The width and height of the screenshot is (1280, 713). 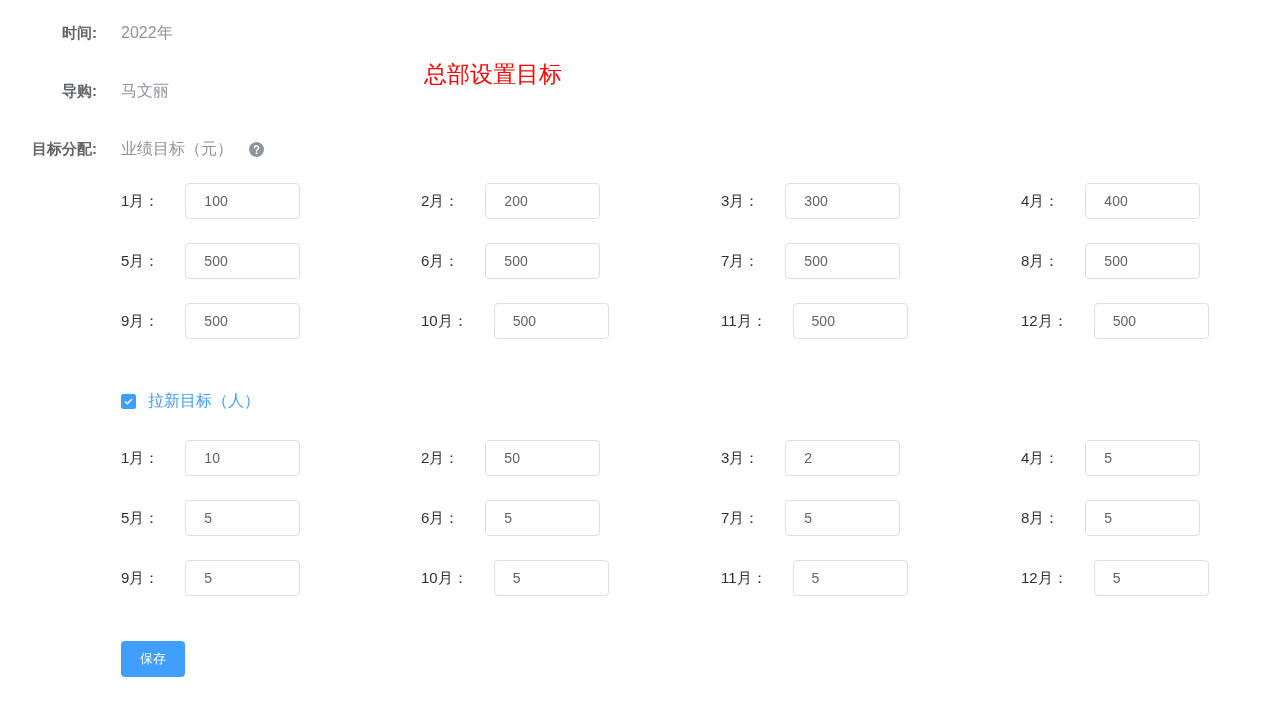 What do you see at coordinates (64, 148) in the screenshot?
I see `field-label: 目标分配:` at bounding box center [64, 148].